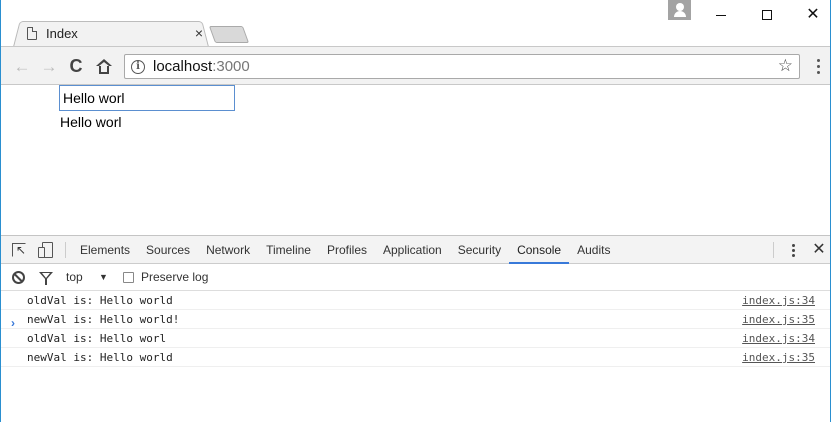  What do you see at coordinates (415, 338) in the screenshot?
I see `console-row: oldVal is: Hello worl index.js:34` at bounding box center [415, 338].